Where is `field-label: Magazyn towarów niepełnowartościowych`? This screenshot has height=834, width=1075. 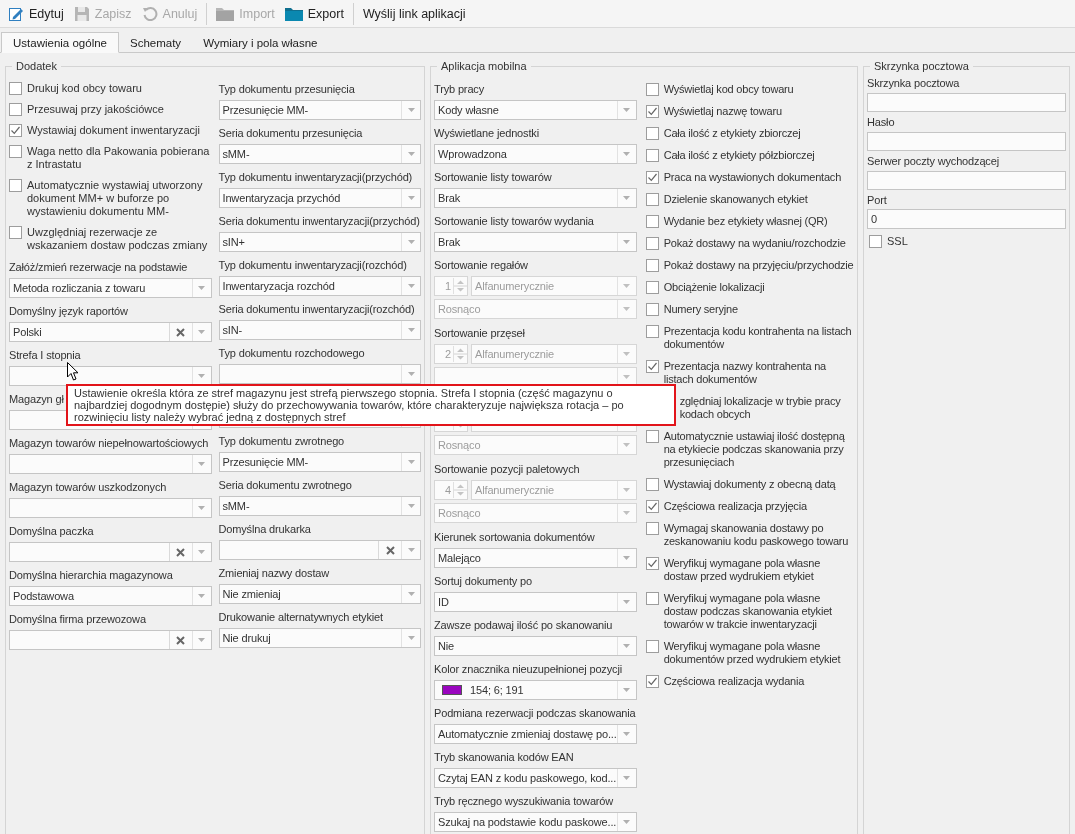 field-label: Magazyn towarów niepełnowartościowych is located at coordinates (109, 443).